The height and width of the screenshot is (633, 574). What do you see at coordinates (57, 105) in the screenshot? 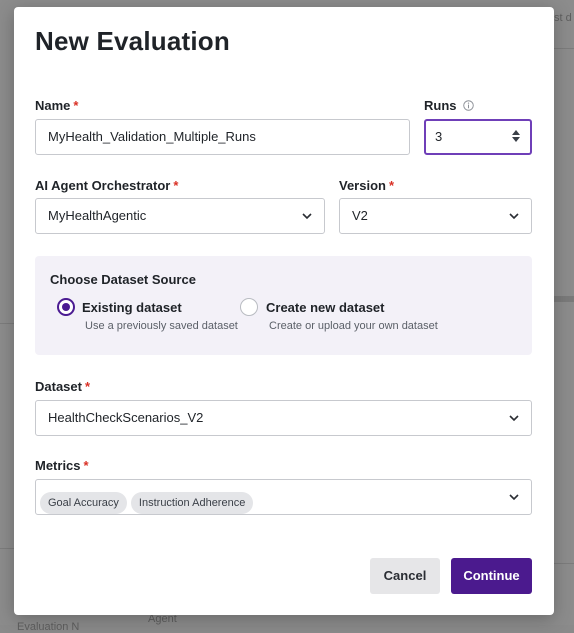
I see `name-label: Name *` at bounding box center [57, 105].